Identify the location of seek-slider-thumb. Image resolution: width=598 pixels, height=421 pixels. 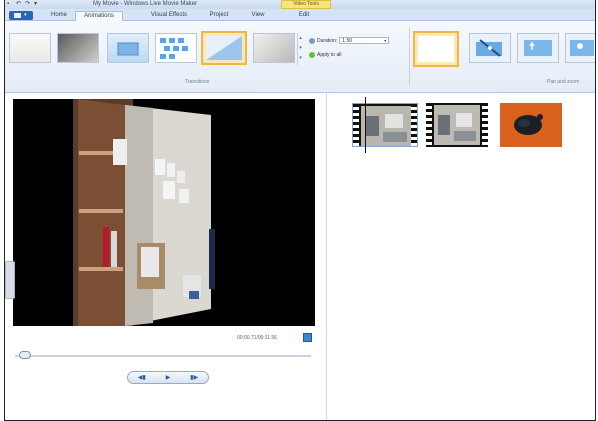
(25, 355).